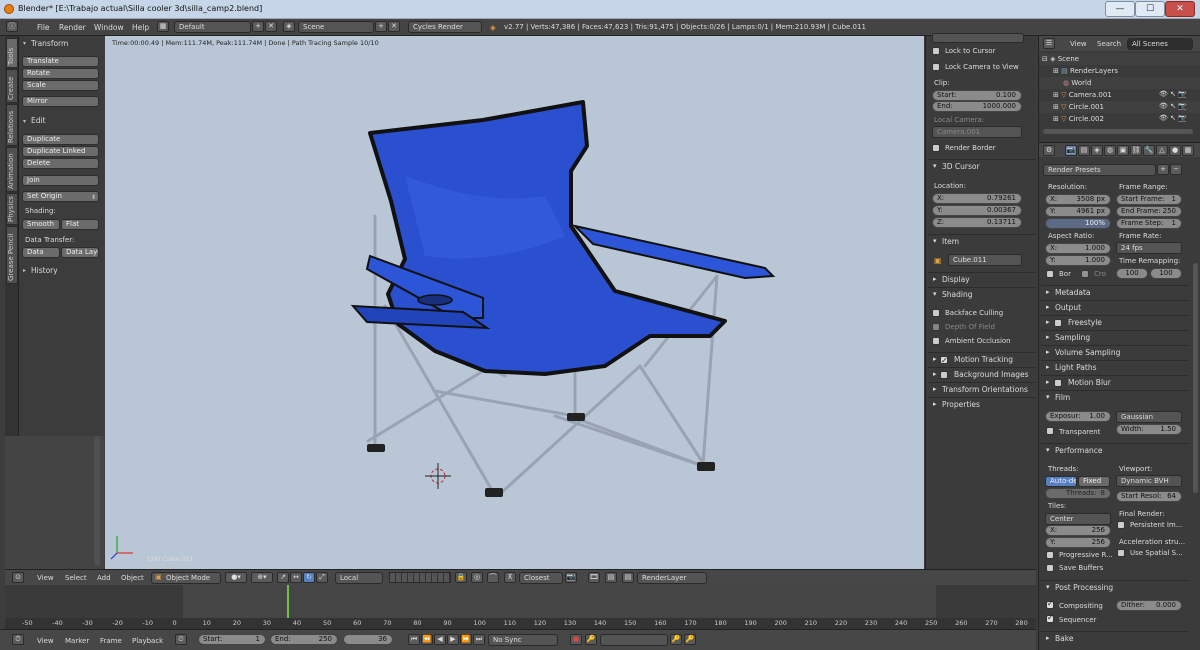  Describe the element at coordinates (283, 577) in the screenshot. I see `manipulator-icon: ↗` at that location.